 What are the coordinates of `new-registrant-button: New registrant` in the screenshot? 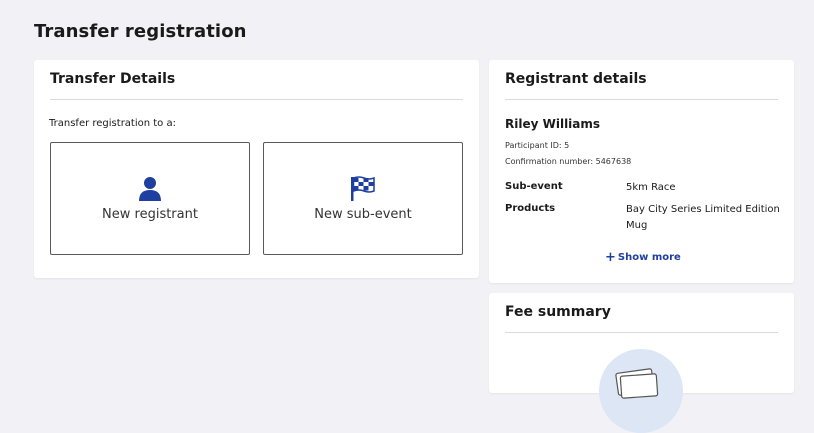 It's located at (150, 198).